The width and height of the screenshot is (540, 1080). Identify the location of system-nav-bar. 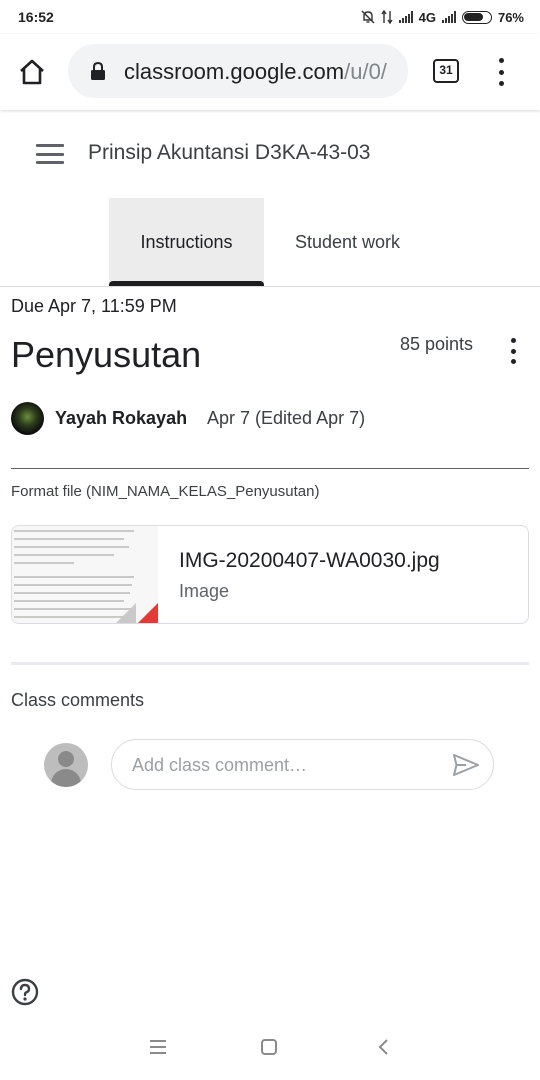
(270, 1050).